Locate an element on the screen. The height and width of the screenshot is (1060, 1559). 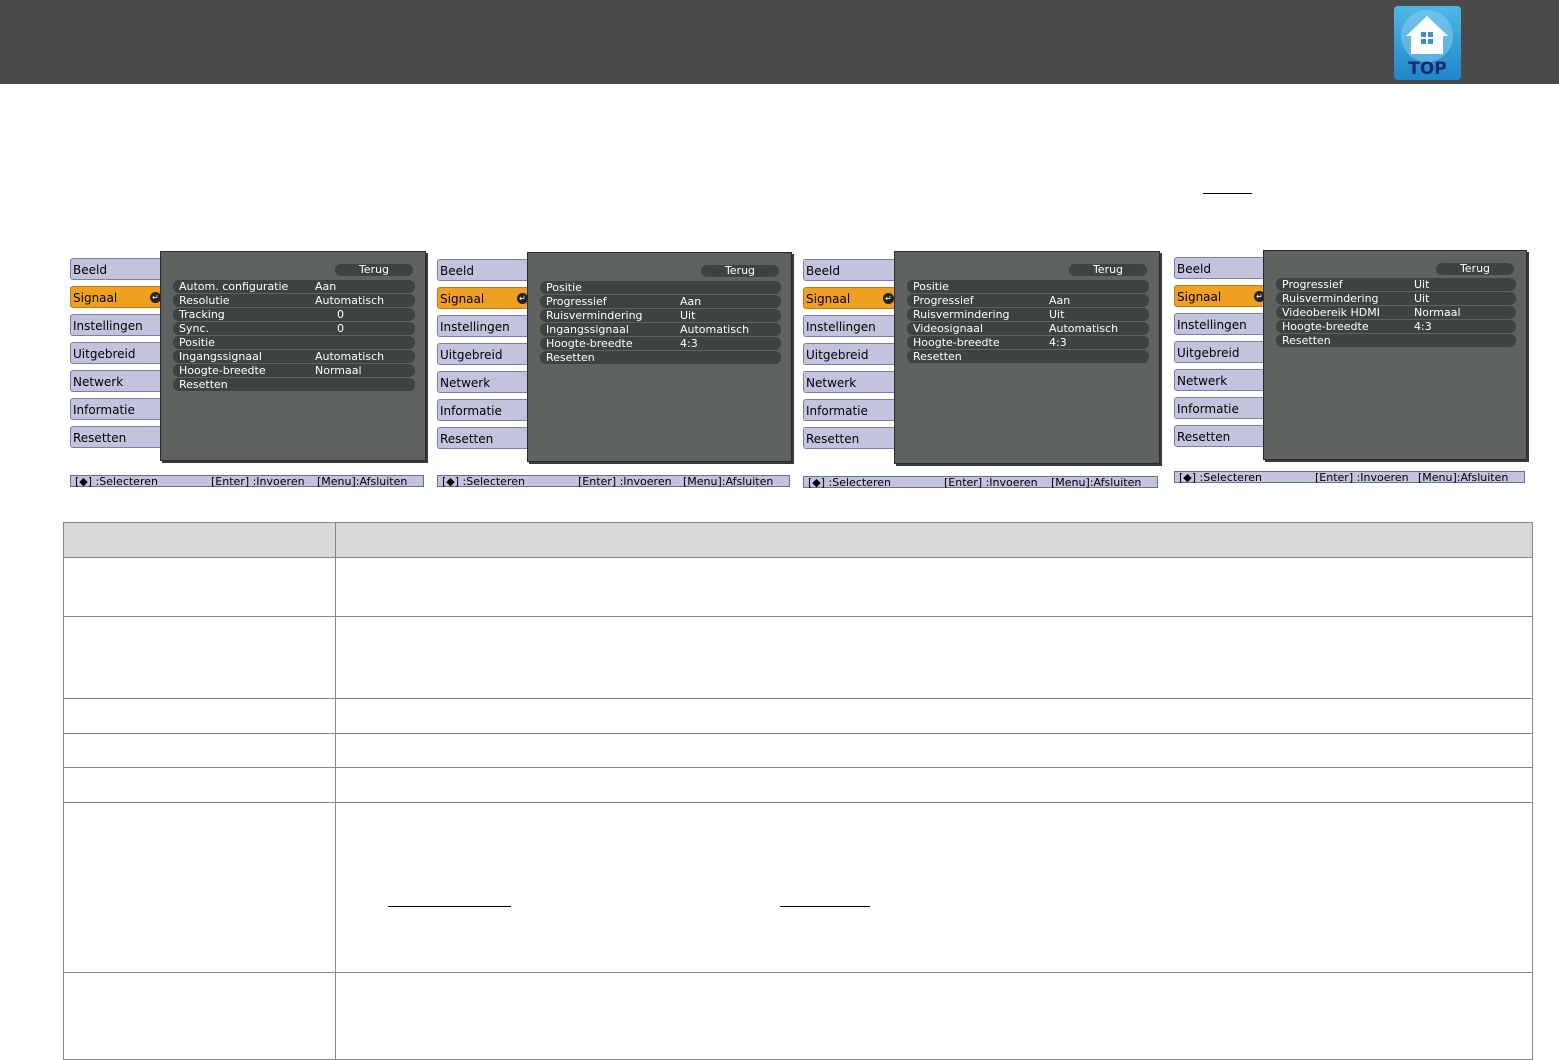
menu-row: Sync. 0 is located at coordinates (294, 328).